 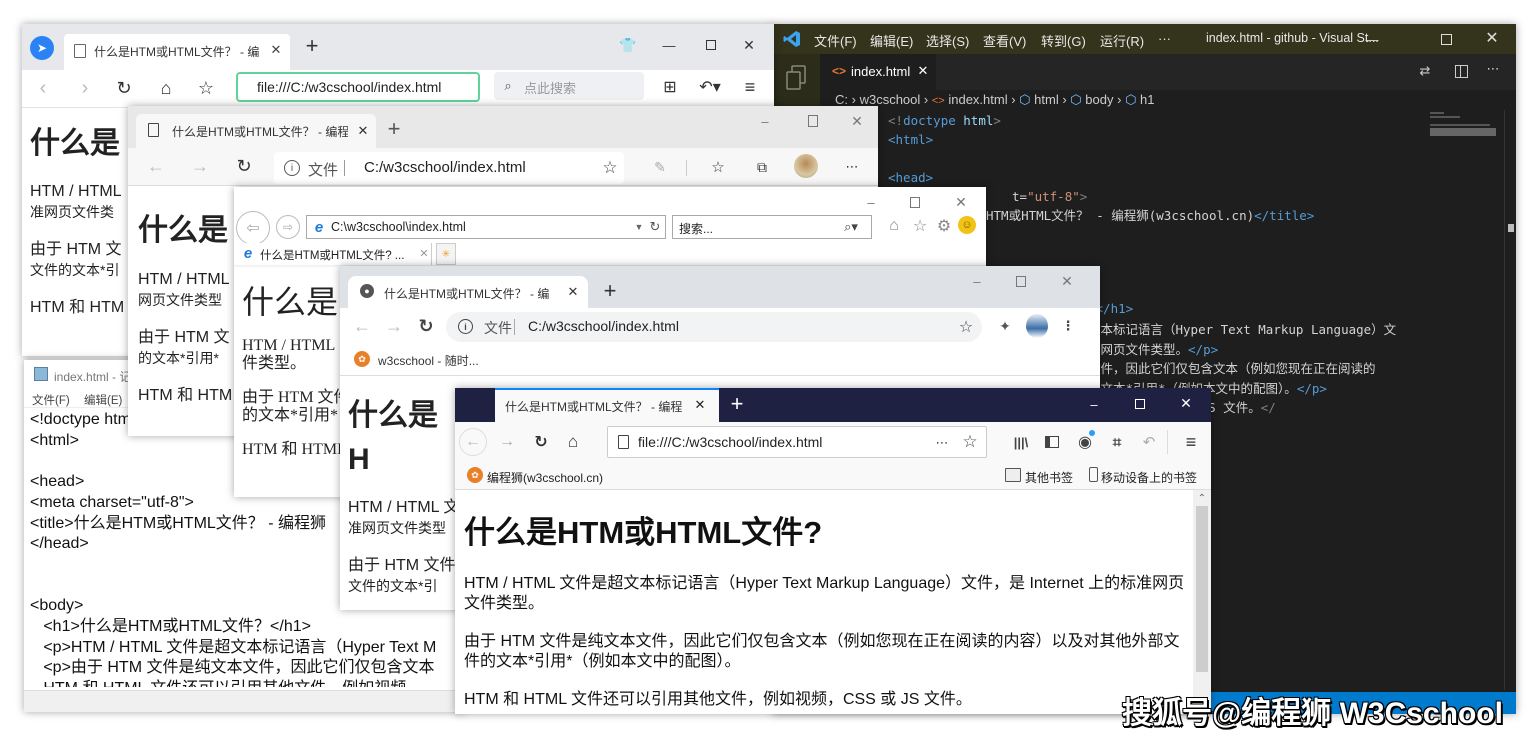 I want to click on search-box: ⌕ 点此搜索, so click(x=569, y=86).